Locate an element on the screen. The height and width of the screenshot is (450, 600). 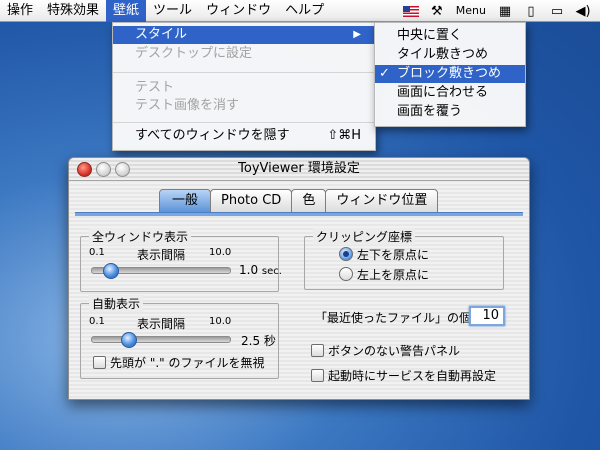
menu-extra-label: Menu is located at coordinates (471, 11).